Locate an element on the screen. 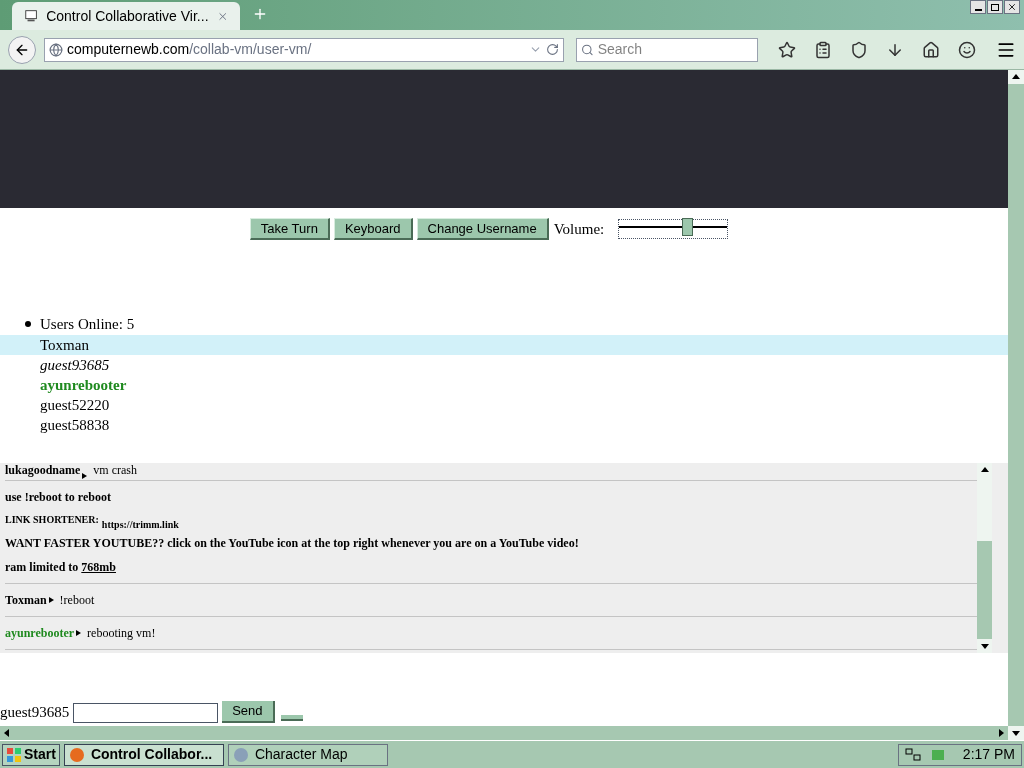  blank-button is located at coordinates (291, 718).